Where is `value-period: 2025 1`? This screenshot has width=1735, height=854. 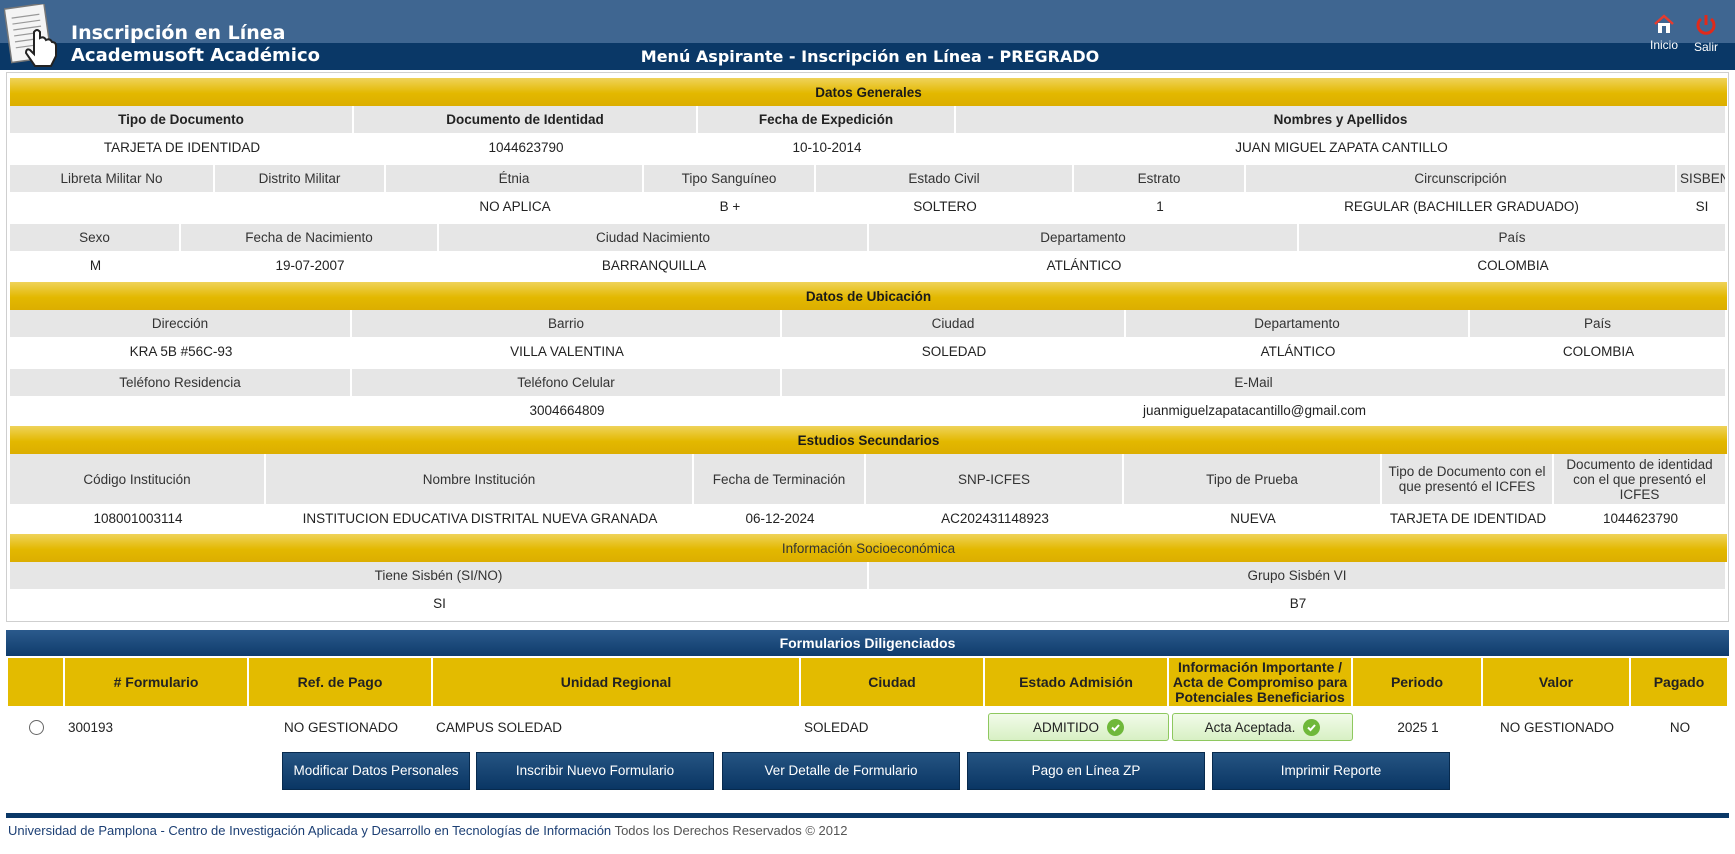 value-period: 2025 1 is located at coordinates (1418, 727).